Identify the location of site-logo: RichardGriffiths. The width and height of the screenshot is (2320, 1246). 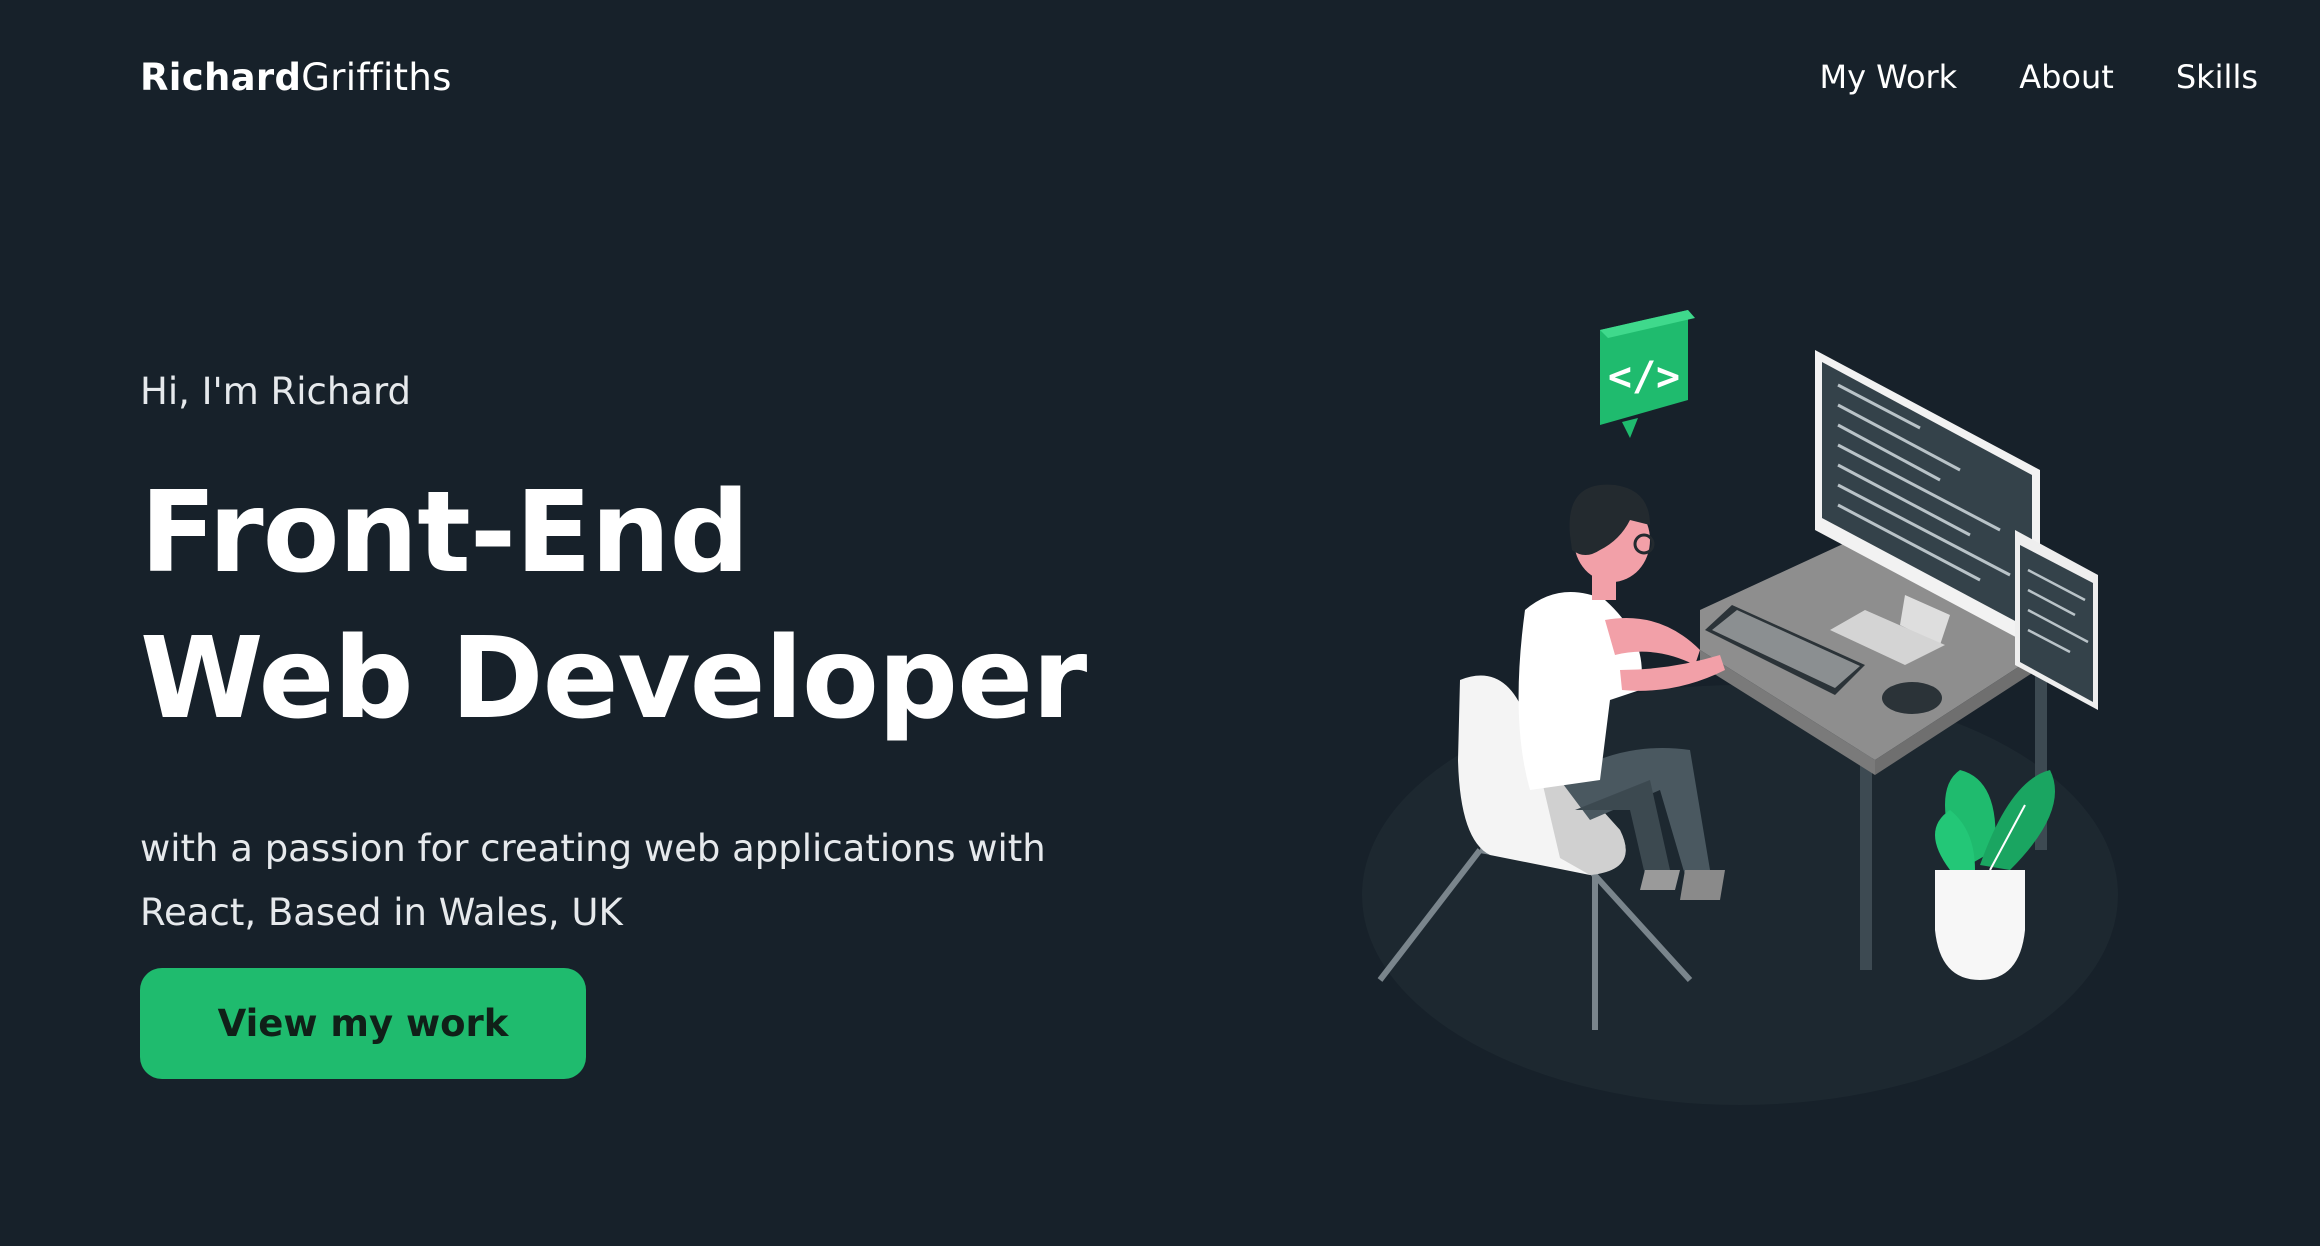
(296, 77).